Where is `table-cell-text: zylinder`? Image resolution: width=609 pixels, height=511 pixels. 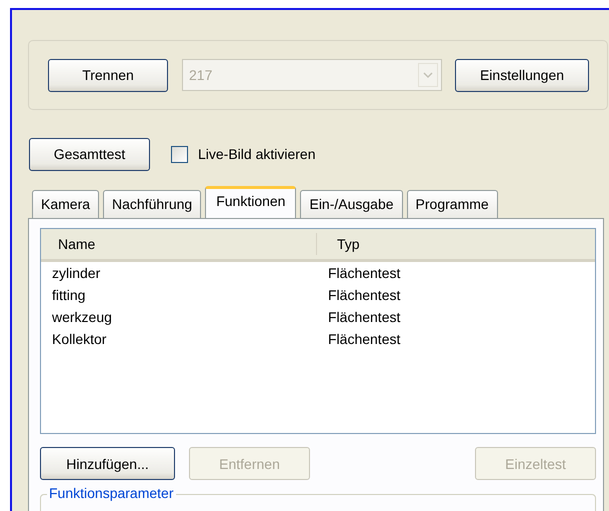 table-cell-text: zylinder is located at coordinates (77, 273).